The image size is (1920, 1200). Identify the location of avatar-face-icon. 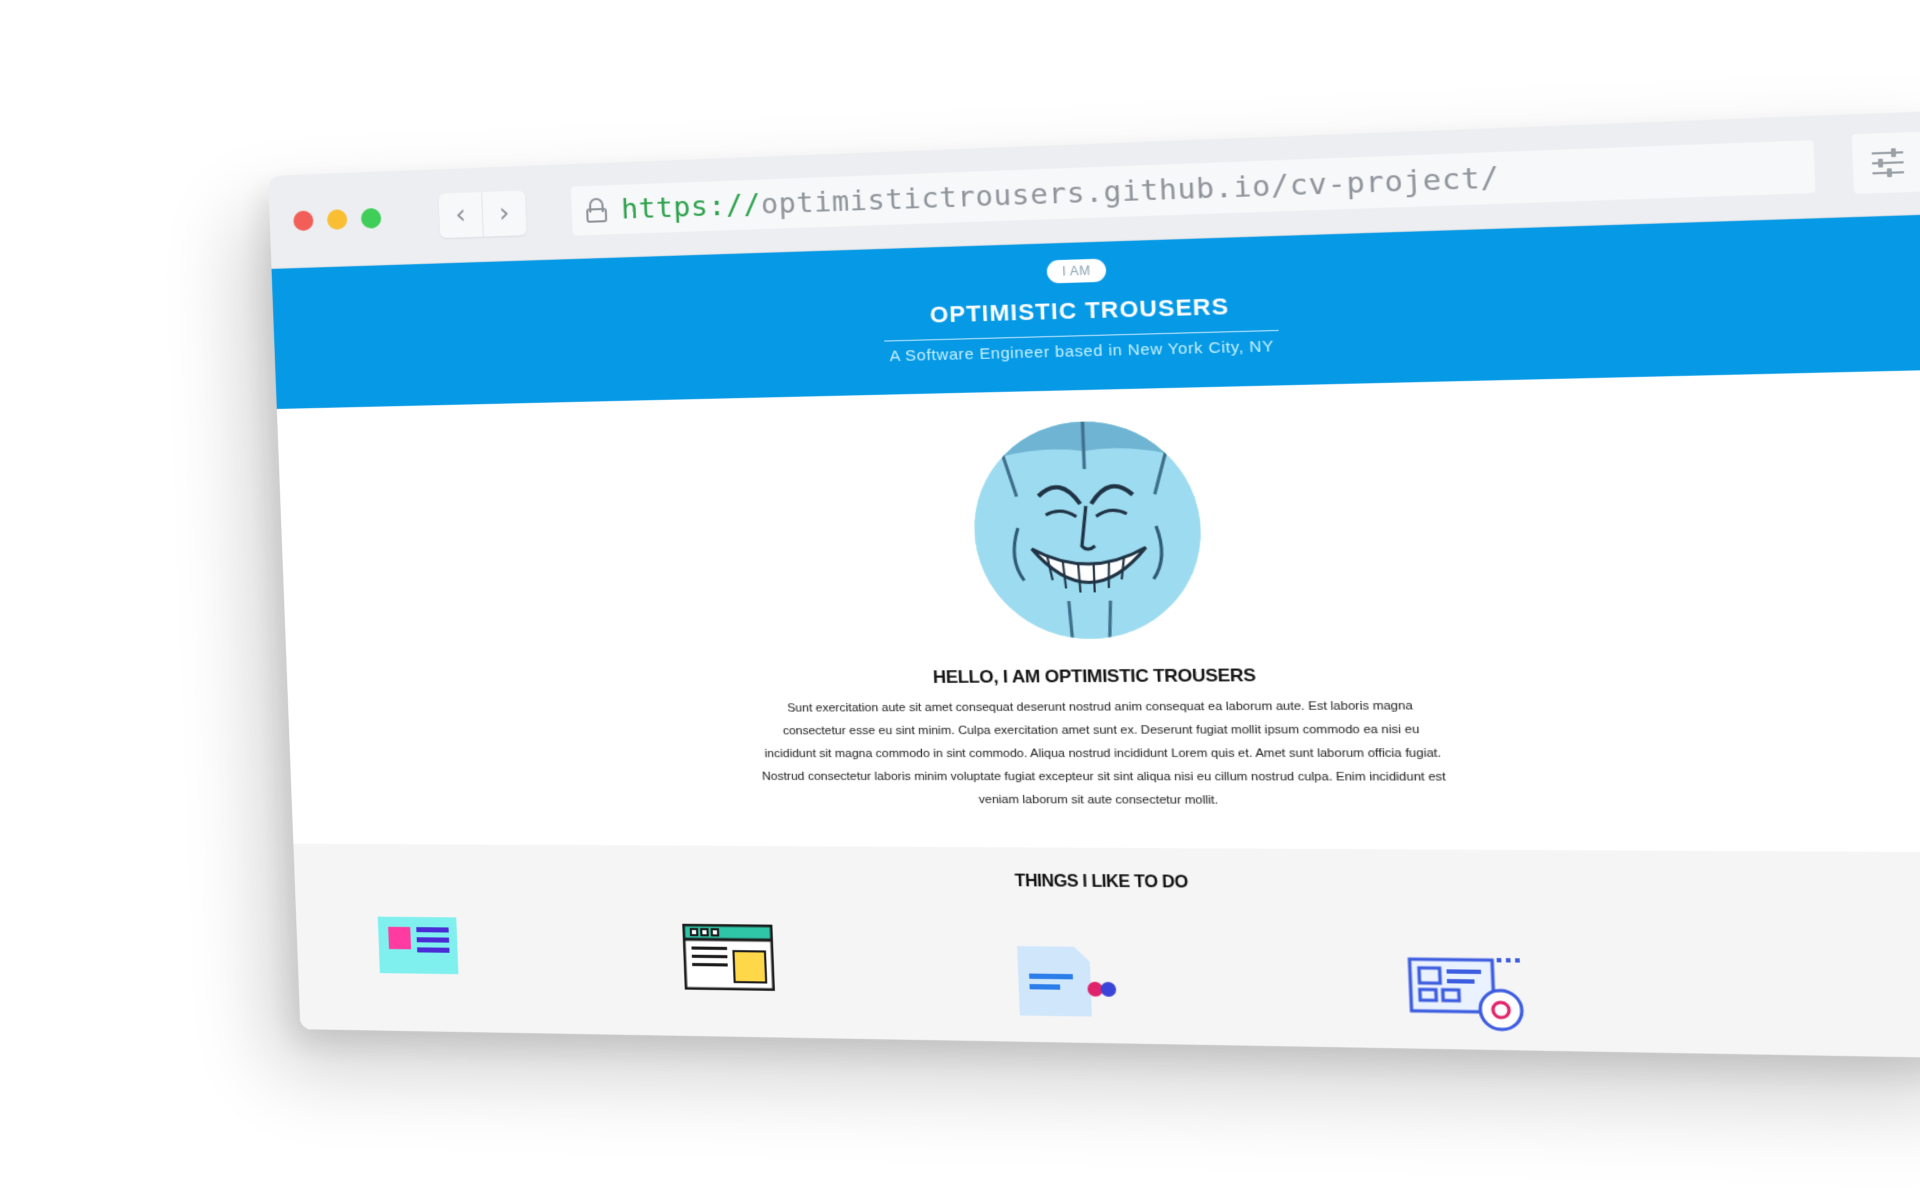
(1087, 529).